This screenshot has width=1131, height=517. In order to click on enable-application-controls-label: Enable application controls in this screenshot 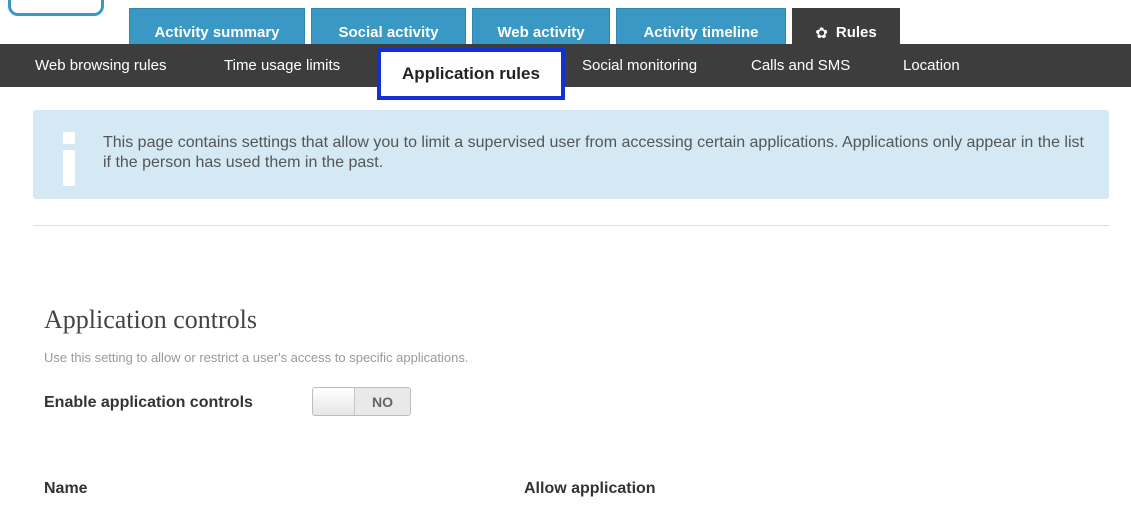, I will do `click(148, 402)`.